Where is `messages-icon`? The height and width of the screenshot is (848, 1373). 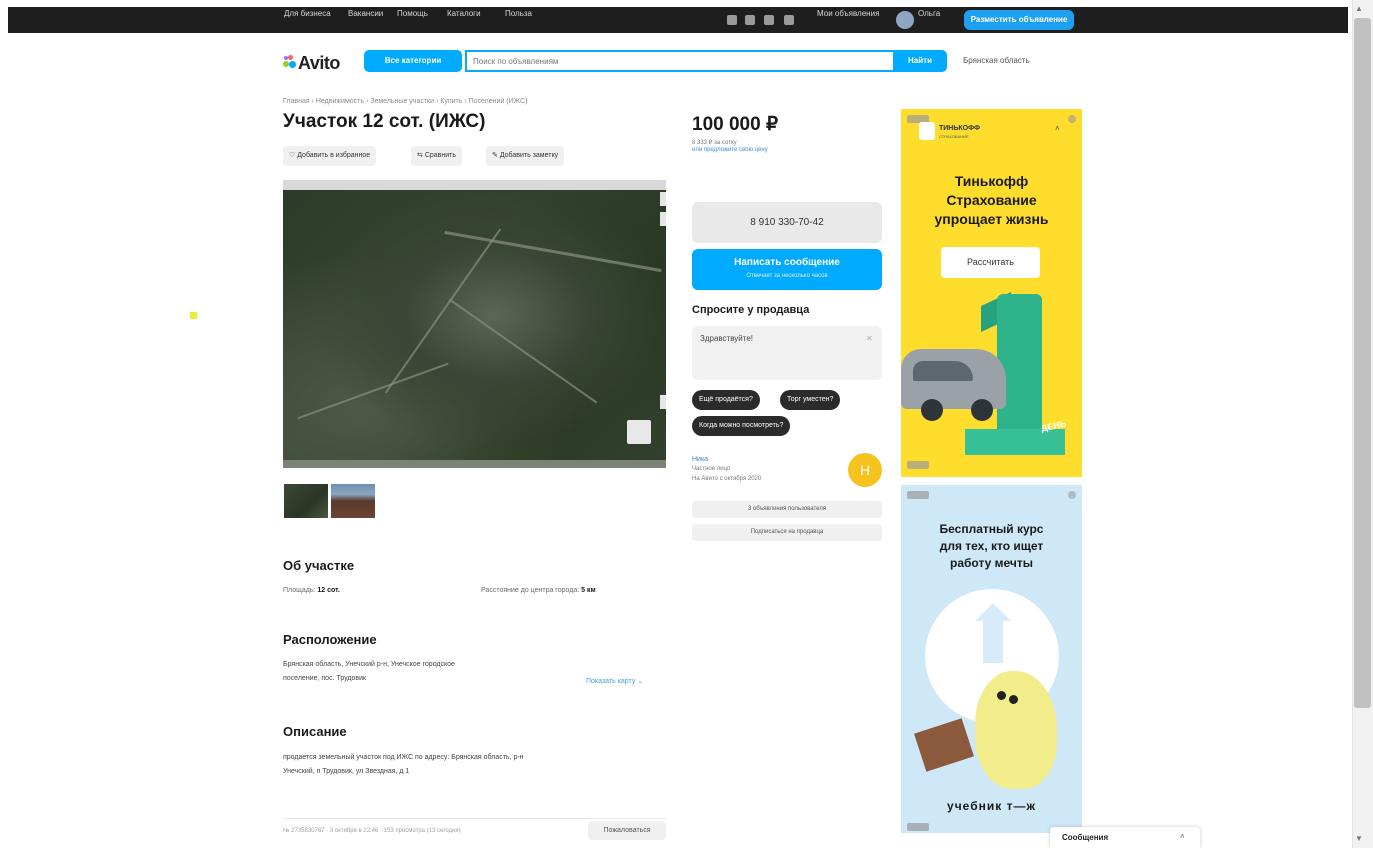
messages-icon is located at coordinates (769, 20).